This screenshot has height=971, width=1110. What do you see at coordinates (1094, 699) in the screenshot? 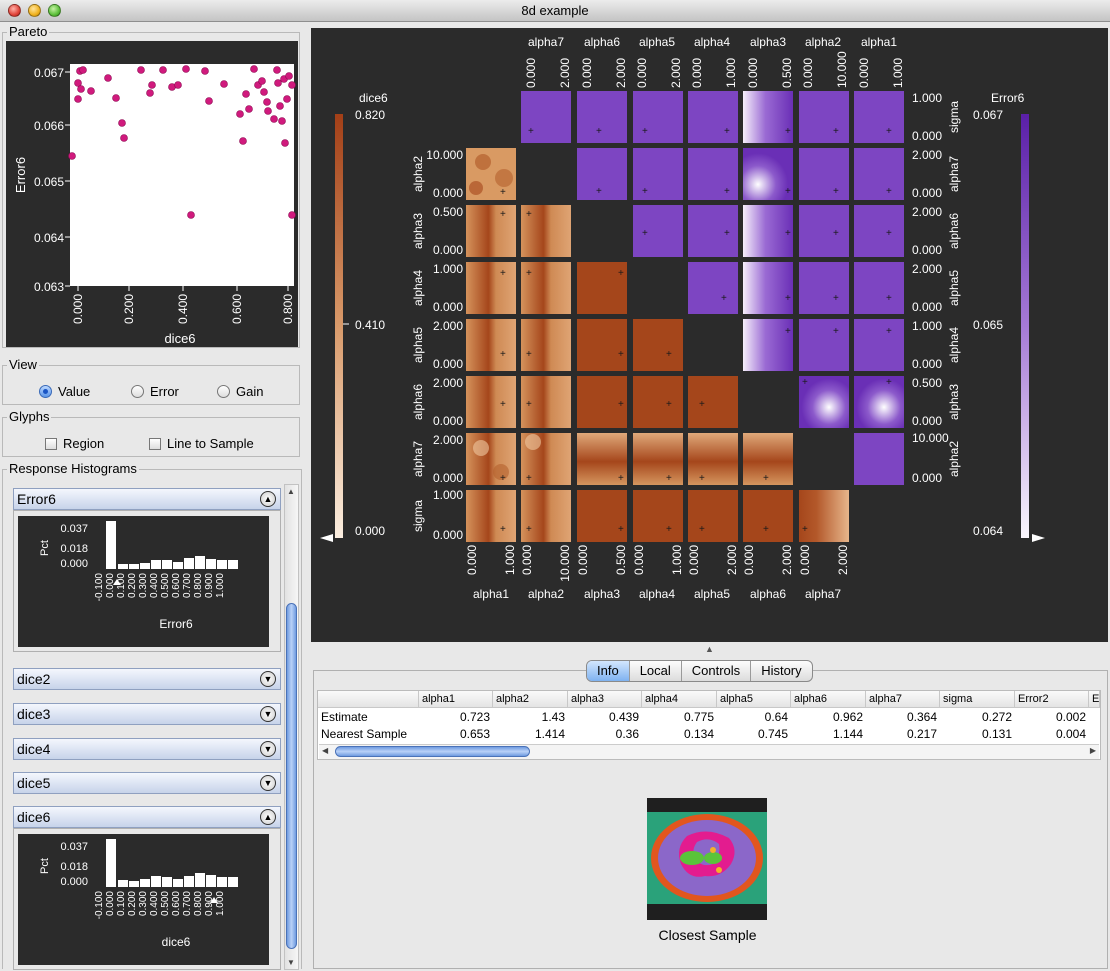
I see `column-header: E` at bounding box center [1094, 699].